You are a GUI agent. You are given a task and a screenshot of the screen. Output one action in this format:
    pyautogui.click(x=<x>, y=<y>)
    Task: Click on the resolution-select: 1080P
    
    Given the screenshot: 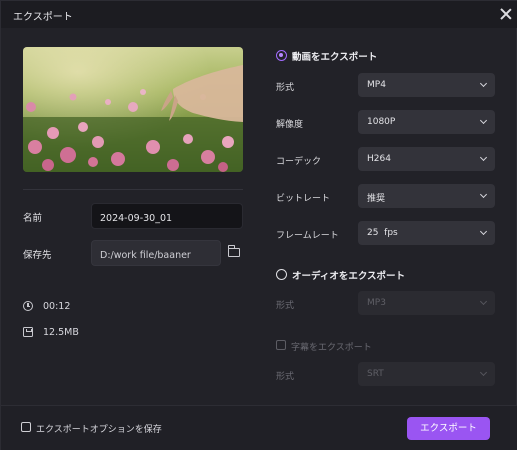 What is the action you would take?
    pyautogui.click(x=426, y=122)
    